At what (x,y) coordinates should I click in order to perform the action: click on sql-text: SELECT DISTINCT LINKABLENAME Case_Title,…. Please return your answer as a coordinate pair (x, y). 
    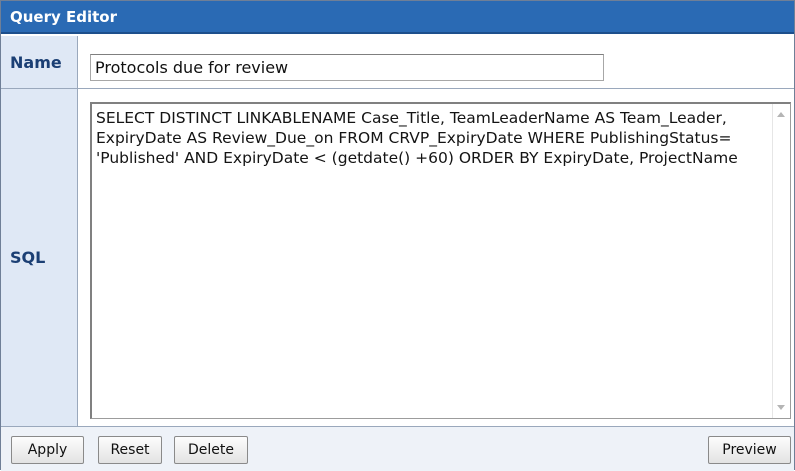
    Looking at the image, I should click on (424, 138).